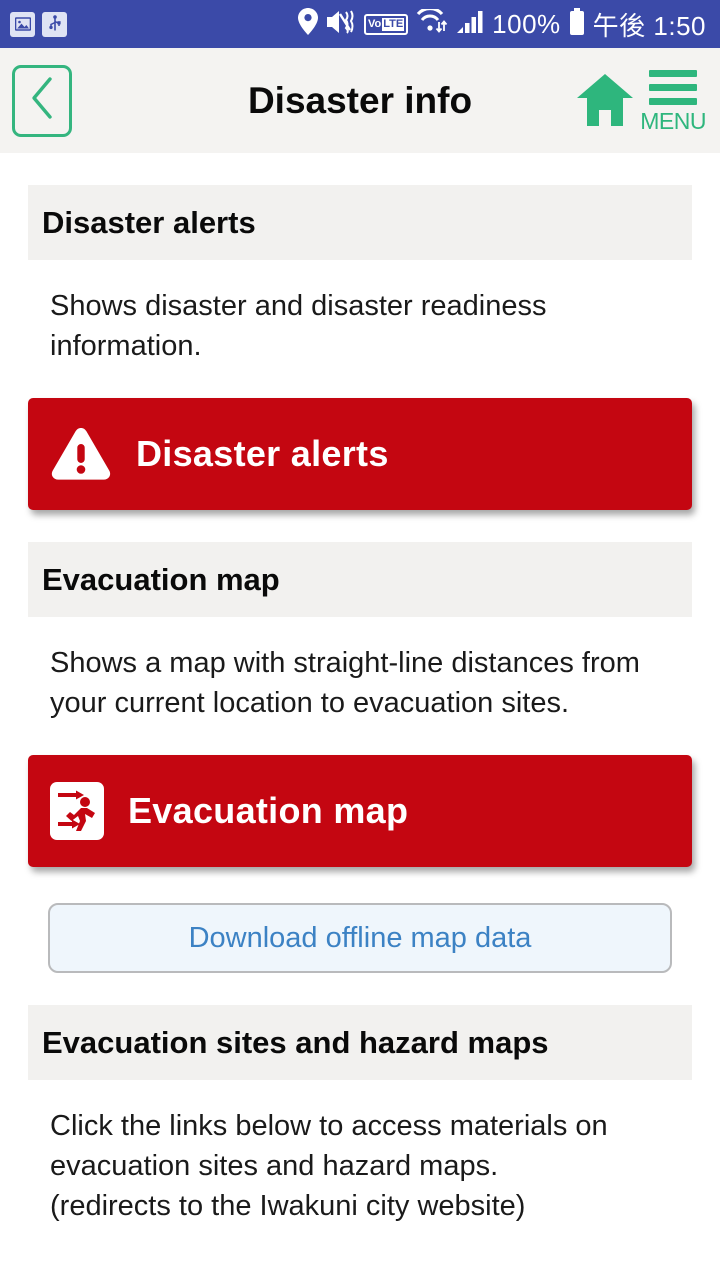 The image size is (720, 1280). I want to click on disaster-alerts-button-label: Disaster alerts, so click(262, 454).